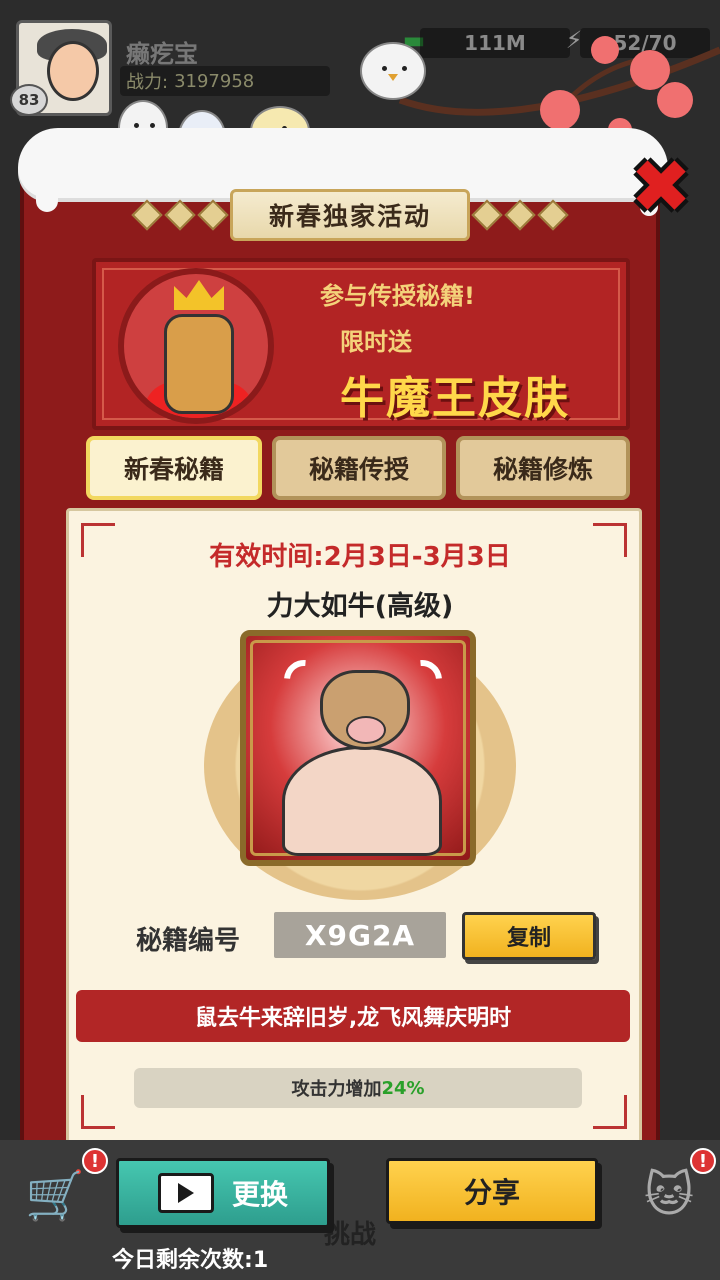 This screenshot has height=1280, width=720. Describe the element at coordinates (492, 1191) in the screenshot. I see `share-button: 分享` at that location.